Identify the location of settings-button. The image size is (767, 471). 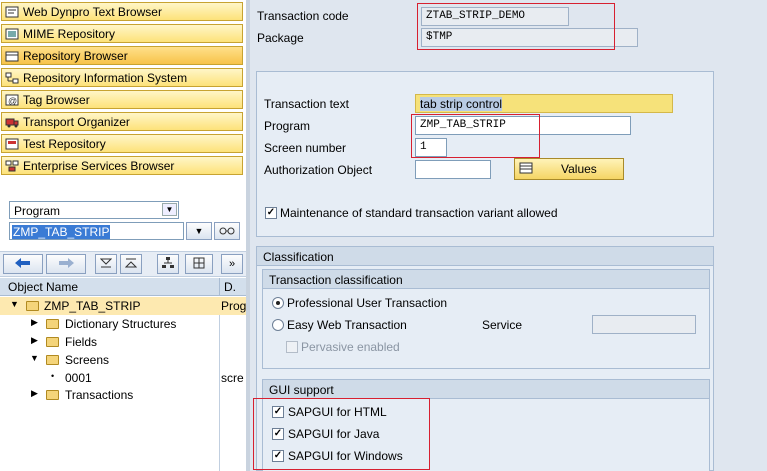
(199, 264).